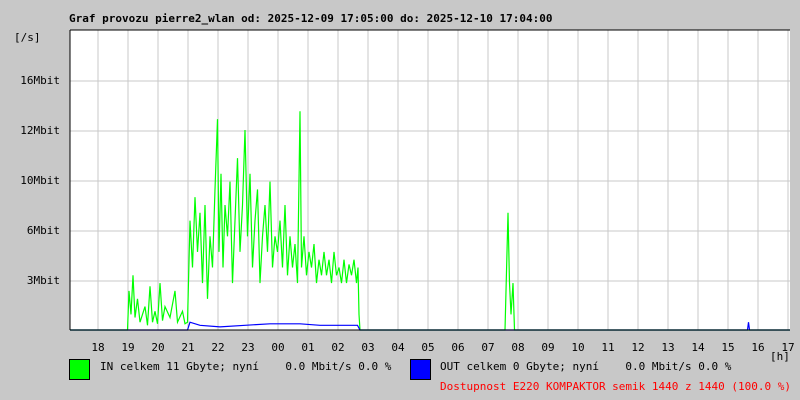 This screenshot has height=400, width=800. What do you see at coordinates (758, 347) in the screenshot?
I see `x-tick-label: 16` at bounding box center [758, 347].